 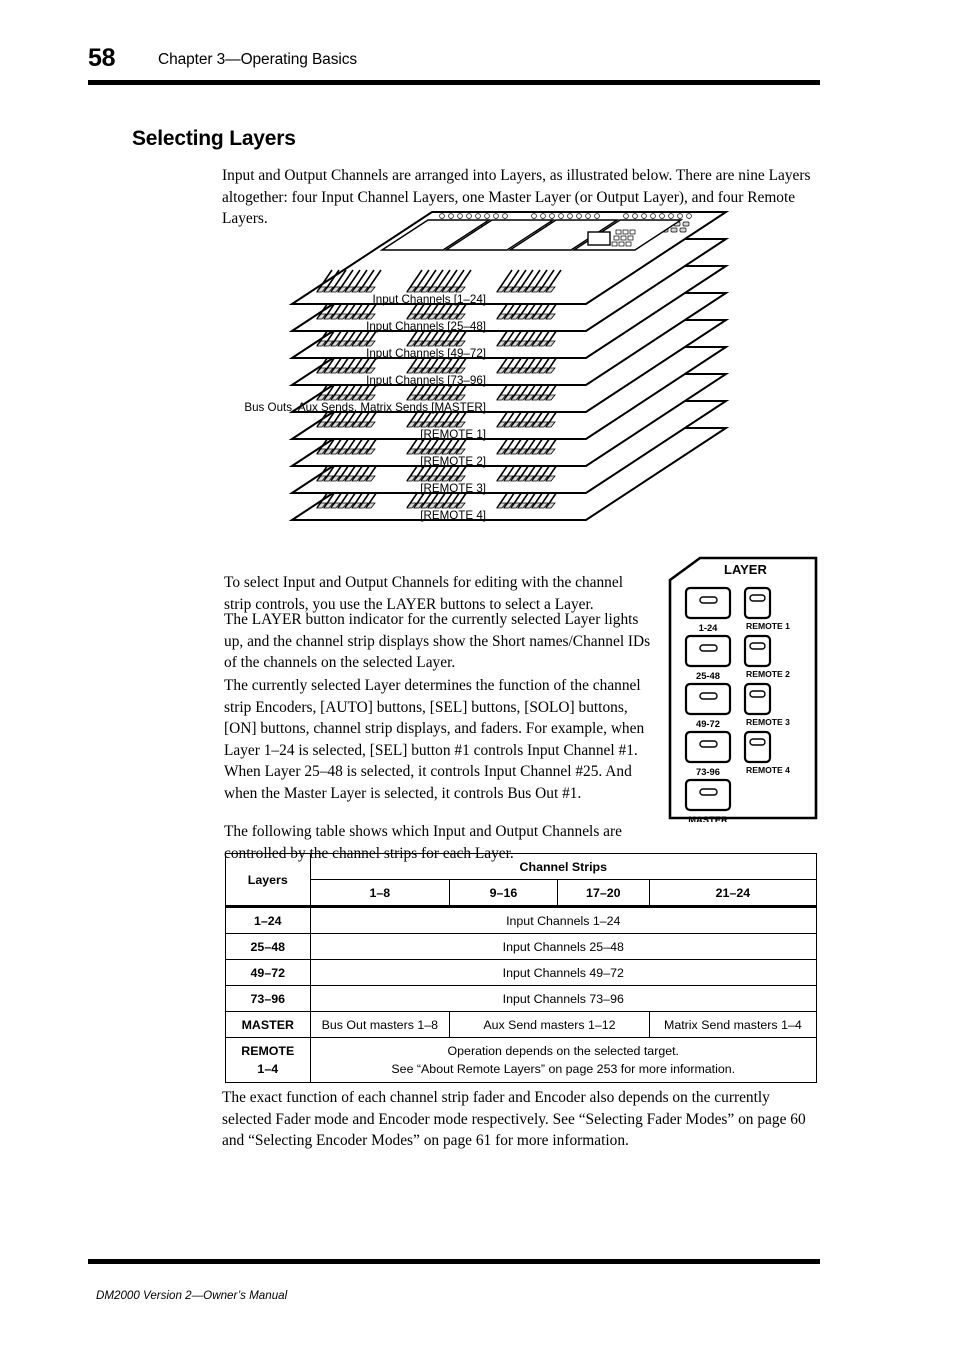 I want to click on table-header-row-2: 1–8 9–16 17–20 21–24, so click(x=522, y=893).